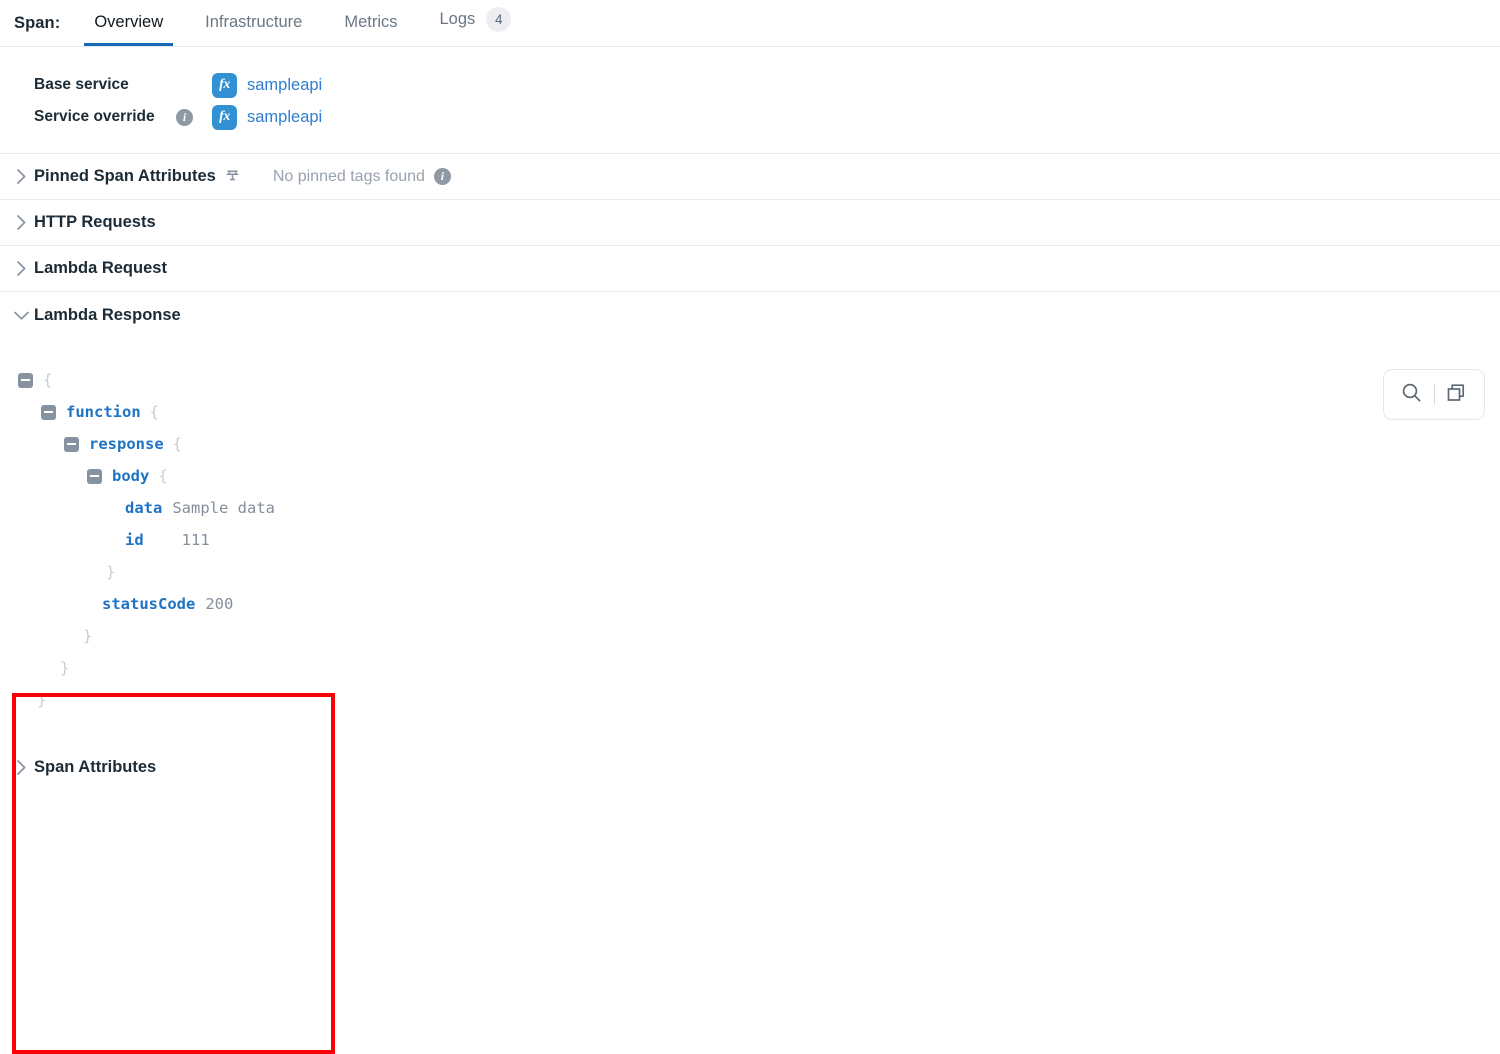 The width and height of the screenshot is (1500, 1054). Describe the element at coordinates (750, 315) in the screenshot. I see `section-lambda-response: Lambda Response` at that location.